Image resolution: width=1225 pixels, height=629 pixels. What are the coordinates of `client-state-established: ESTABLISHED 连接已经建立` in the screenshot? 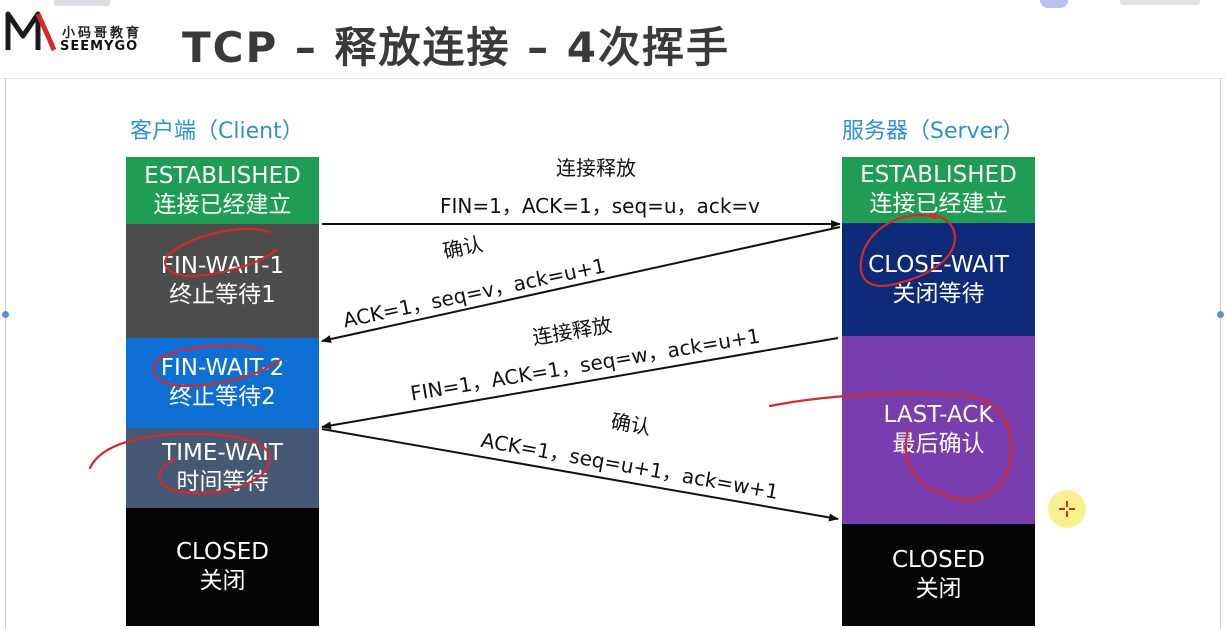 It's located at (222, 190).